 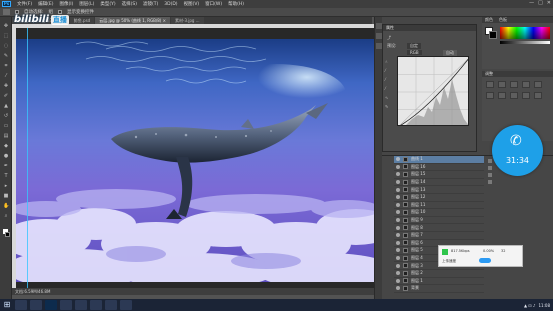 What do you see at coordinates (490, 84) in the screenshot?
I see `brightness-icon` at bounding box center [490, 84].